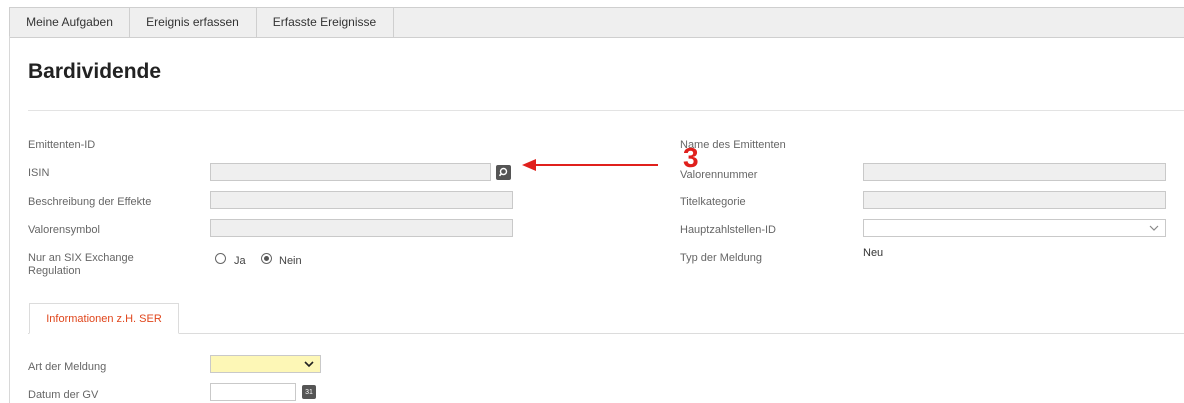 Image resolution: width=1184 pixels, height=403 pixels. Describe the element at coordinates (606, 110) in the screenshot. I see `divider` at that location.